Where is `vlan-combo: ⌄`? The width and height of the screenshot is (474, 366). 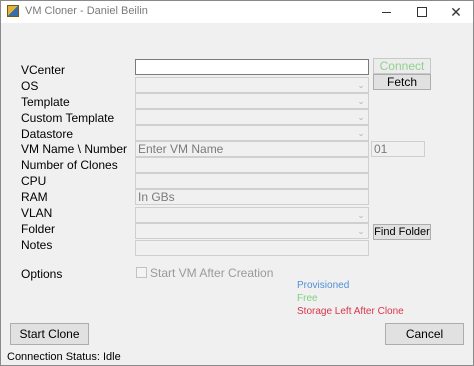 vlan-combo: ⌄ is located at coordinates (252, 215).